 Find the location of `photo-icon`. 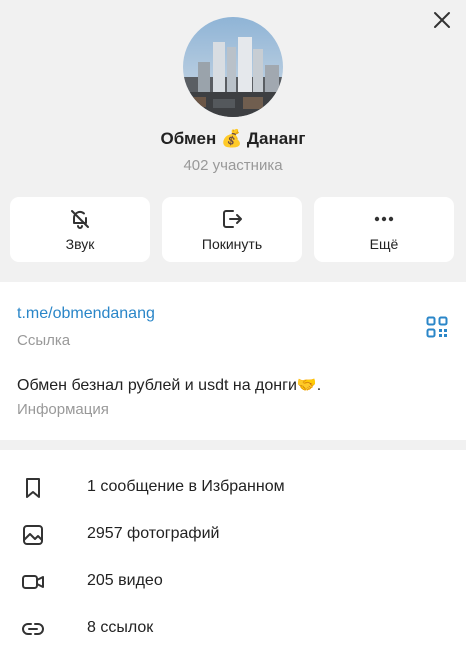

photo-icon is located at coordinates (33, 535).